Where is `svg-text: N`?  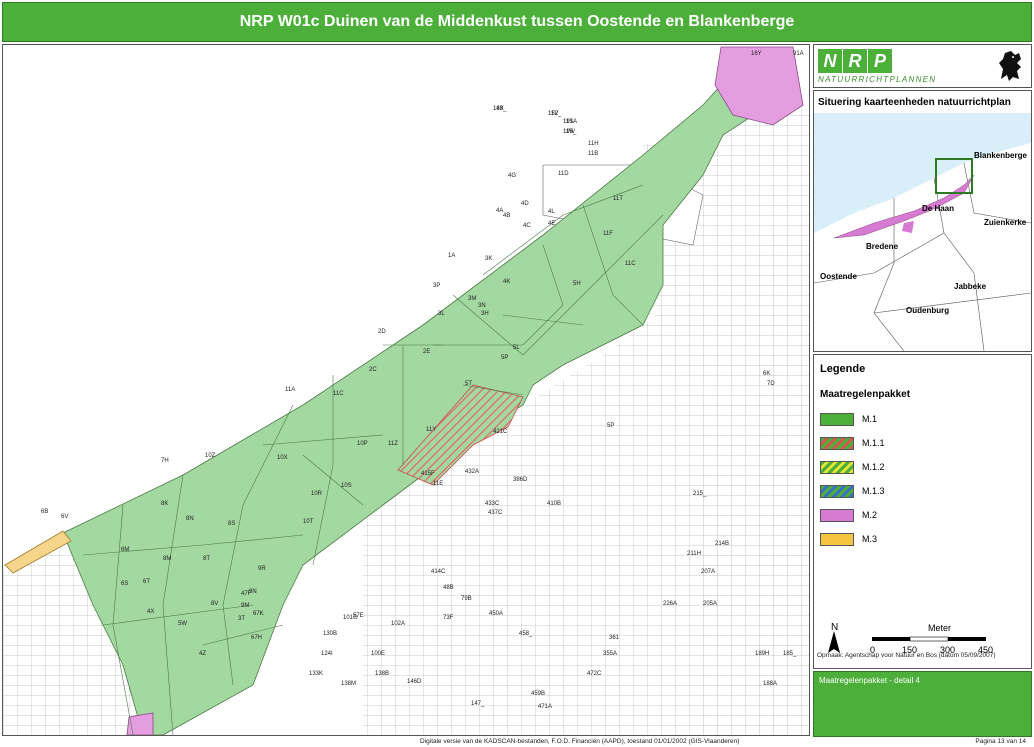 svg-text: N is located at coordinates (834, 628).